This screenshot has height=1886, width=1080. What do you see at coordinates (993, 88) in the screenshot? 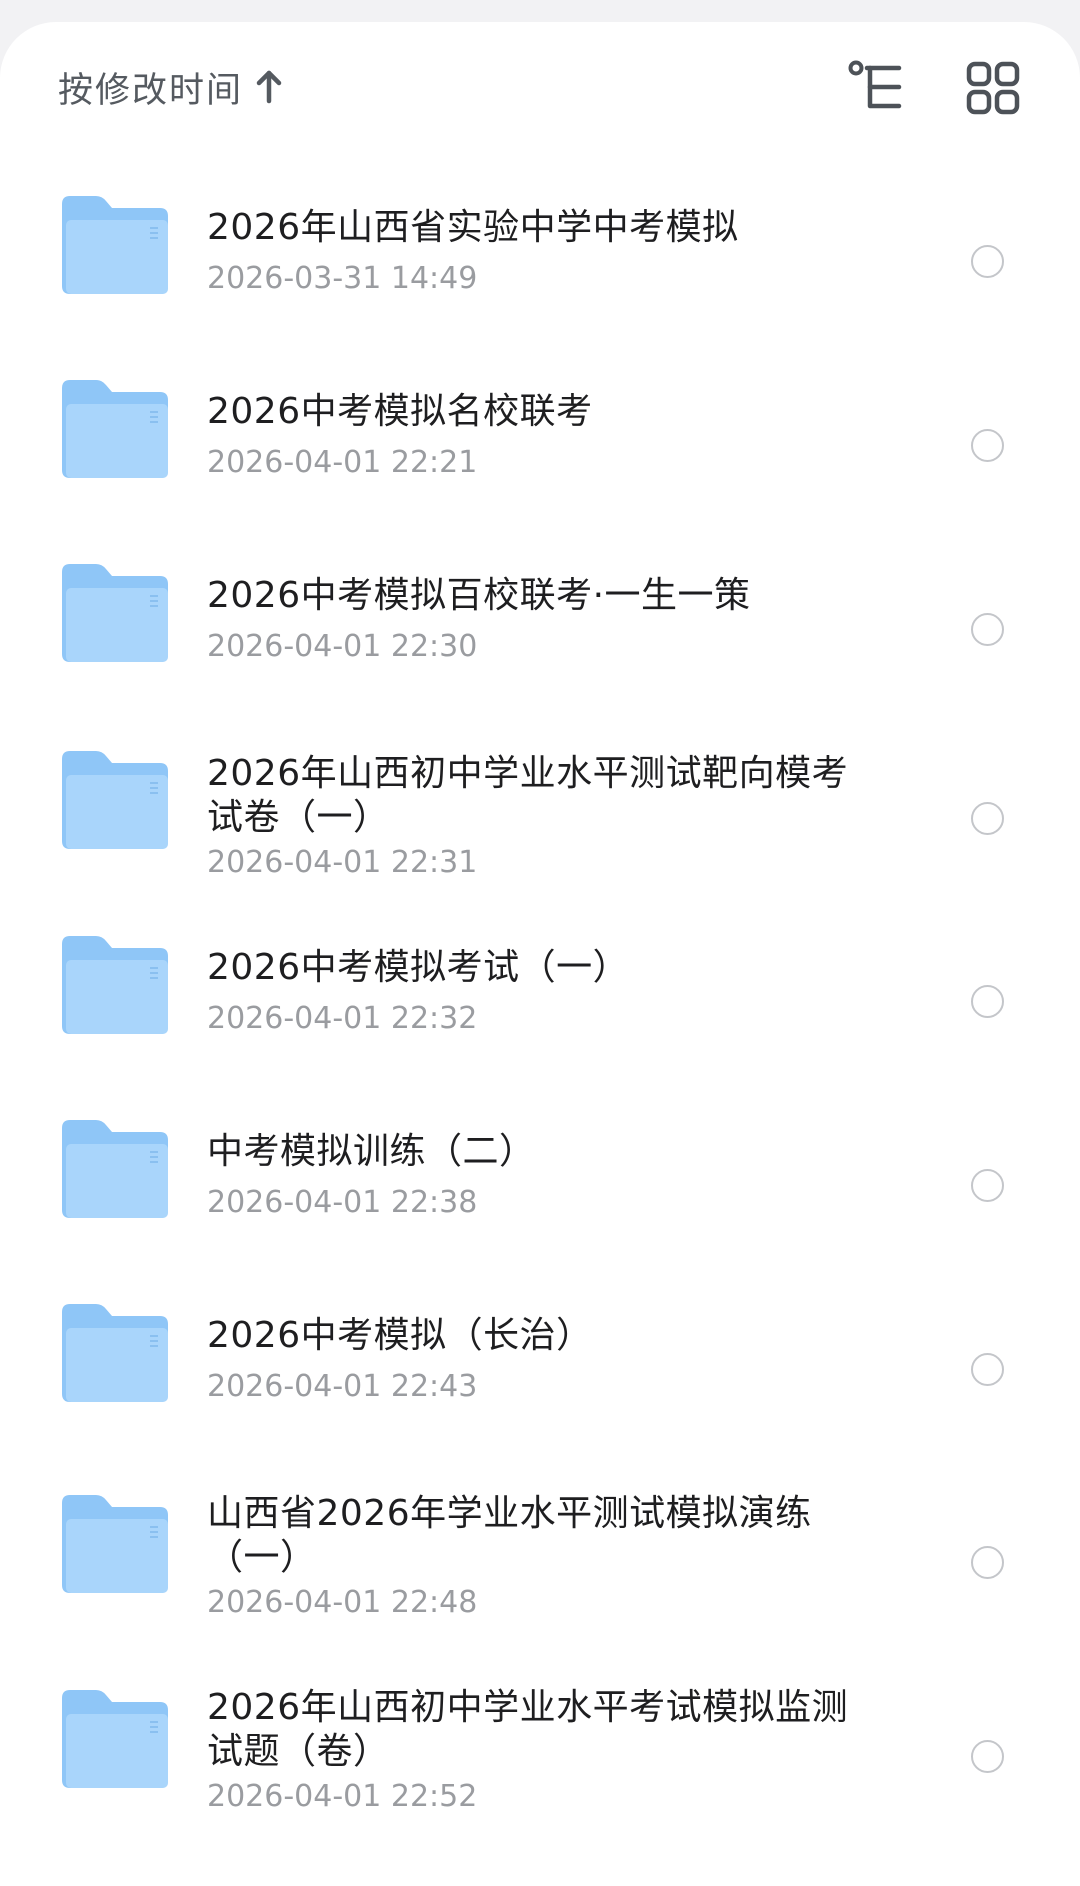
I see `grid-view-icon` at bounding box center [993, 88].